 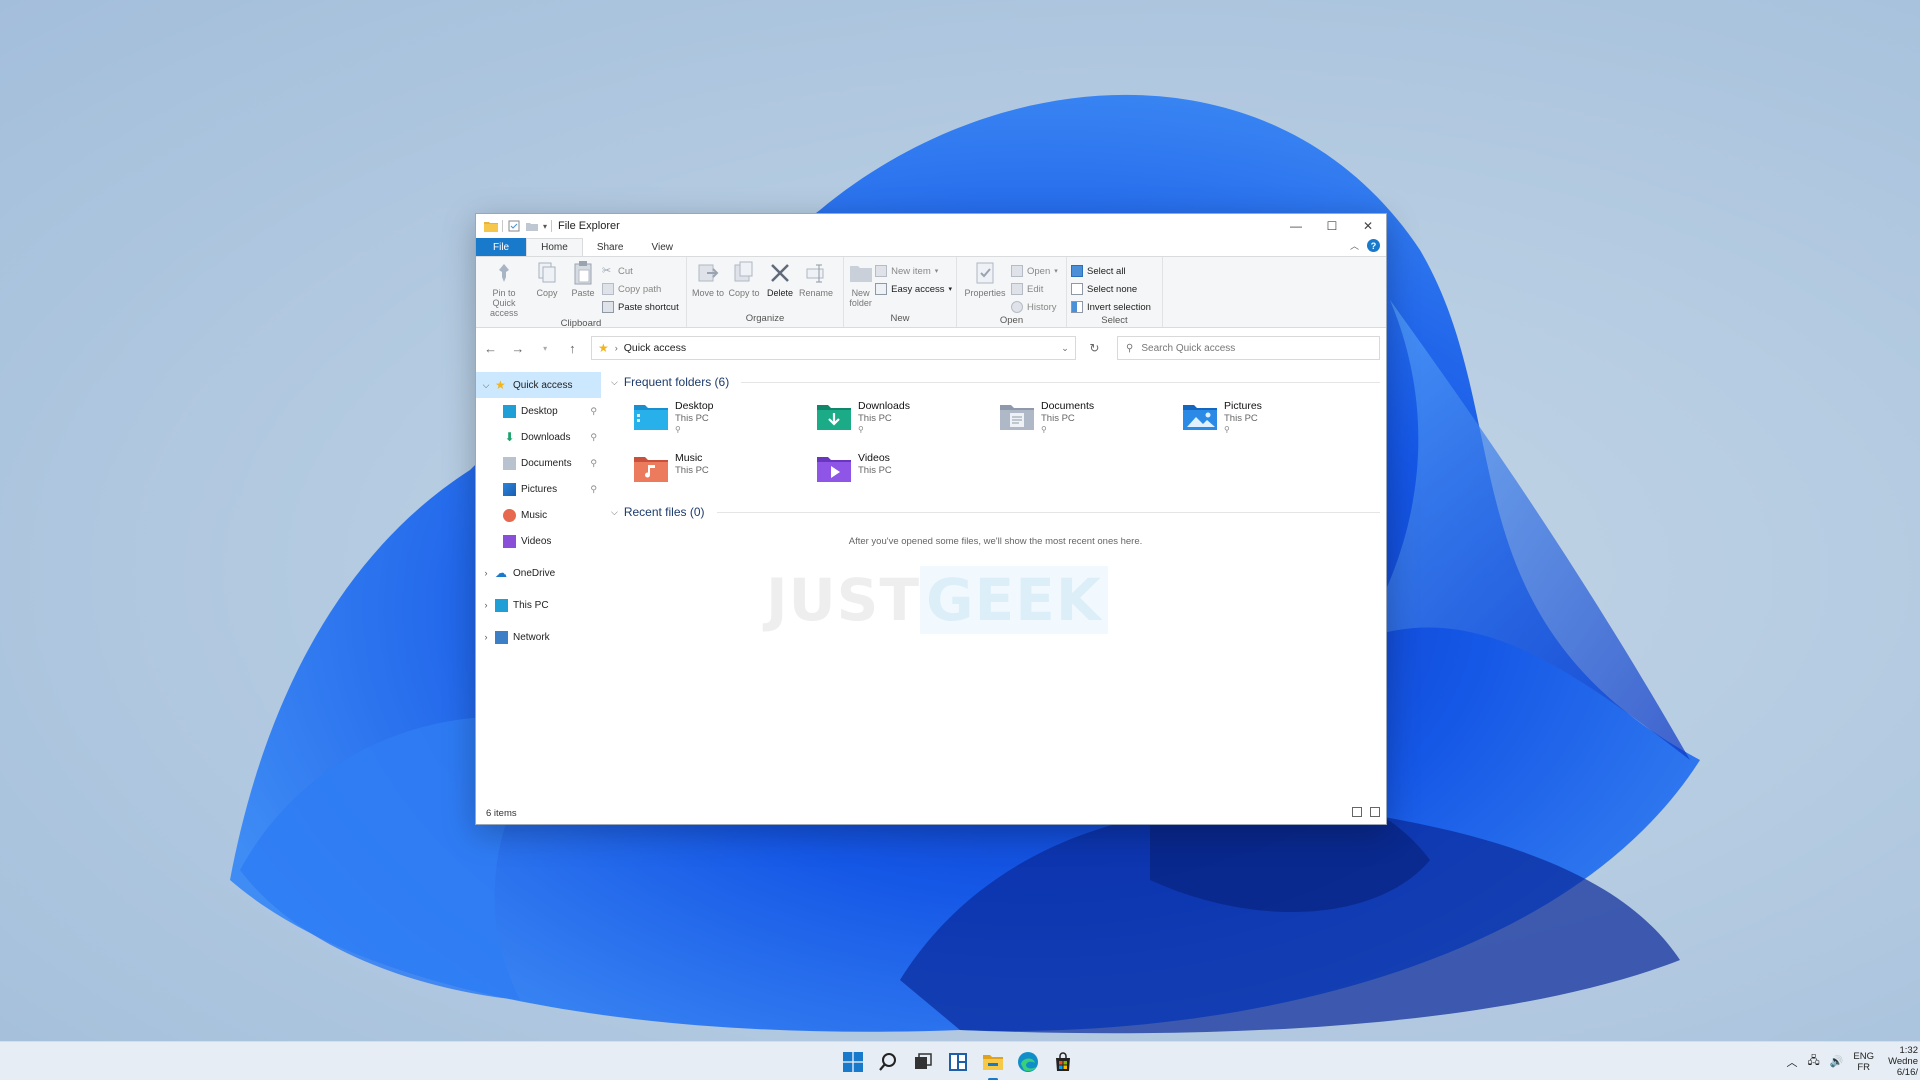 What do you see at coordinates (1249, 348) in the screenshot?
I see `search-input: ⚲ Search Quick access` at bounding box center [1249, 348].